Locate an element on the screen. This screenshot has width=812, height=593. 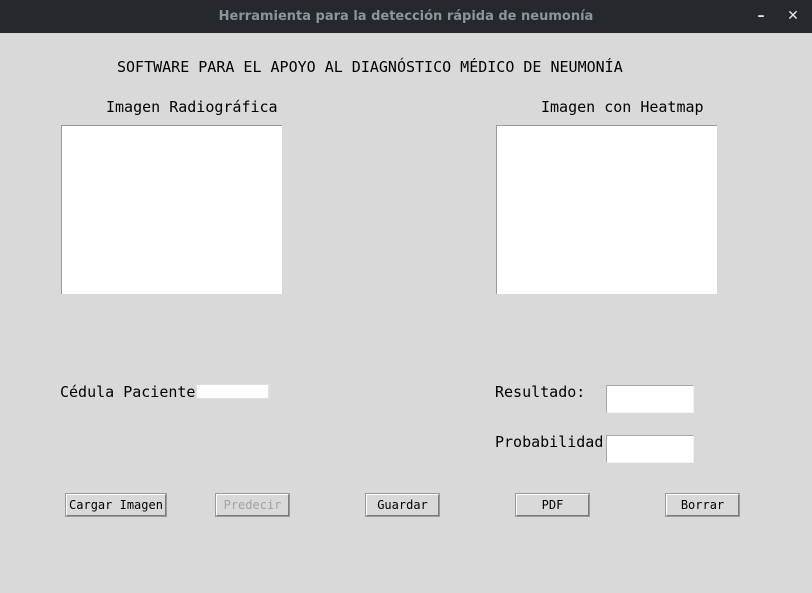
xray-image-panel is located at coordinates (171, 209).